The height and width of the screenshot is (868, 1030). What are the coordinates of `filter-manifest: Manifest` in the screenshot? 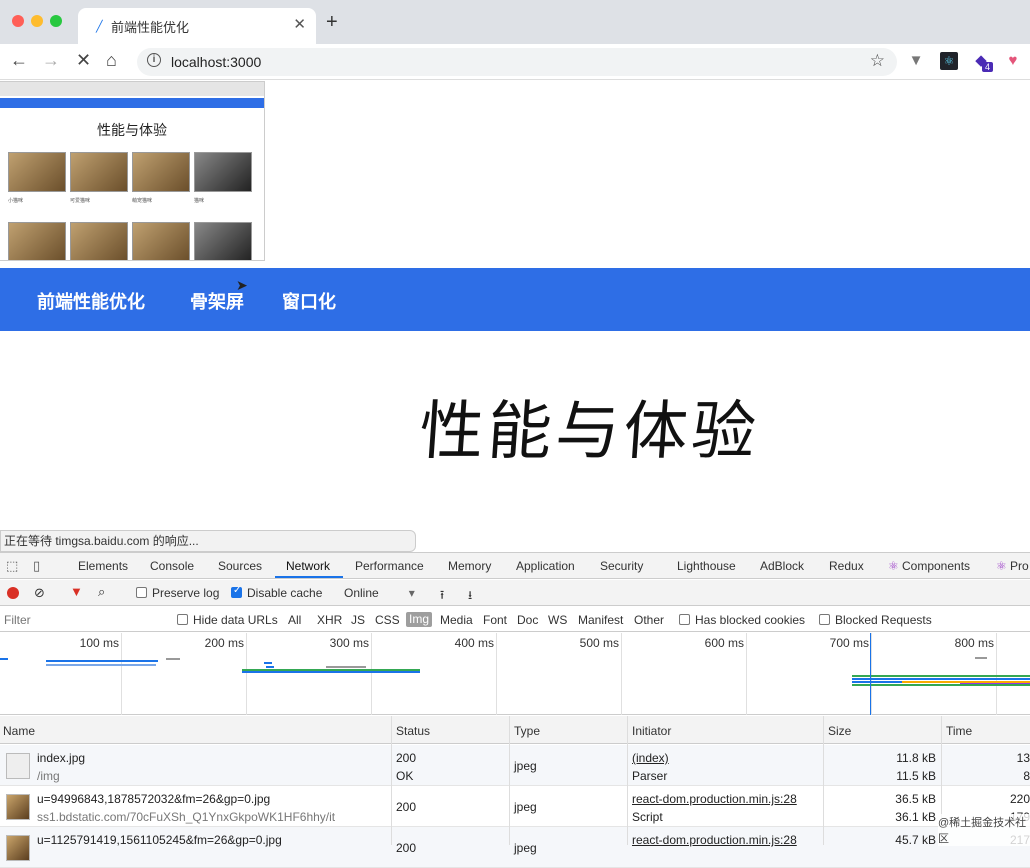 It's located at (600, 620).